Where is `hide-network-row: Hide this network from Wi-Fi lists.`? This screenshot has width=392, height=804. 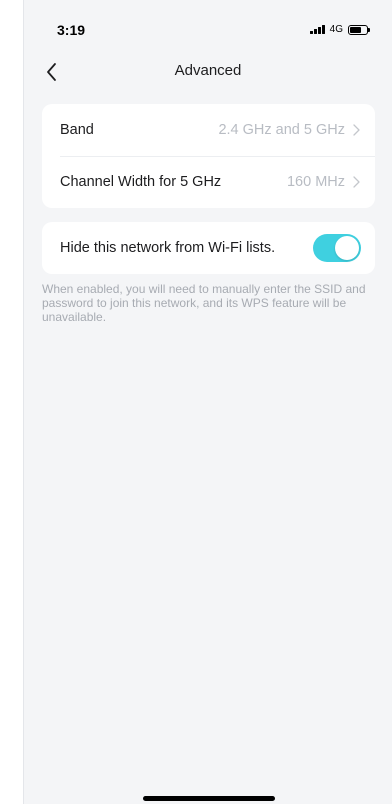
hide-network-row: Hide this network from Wi-Fi lists. is located at coordinates (208, 248).